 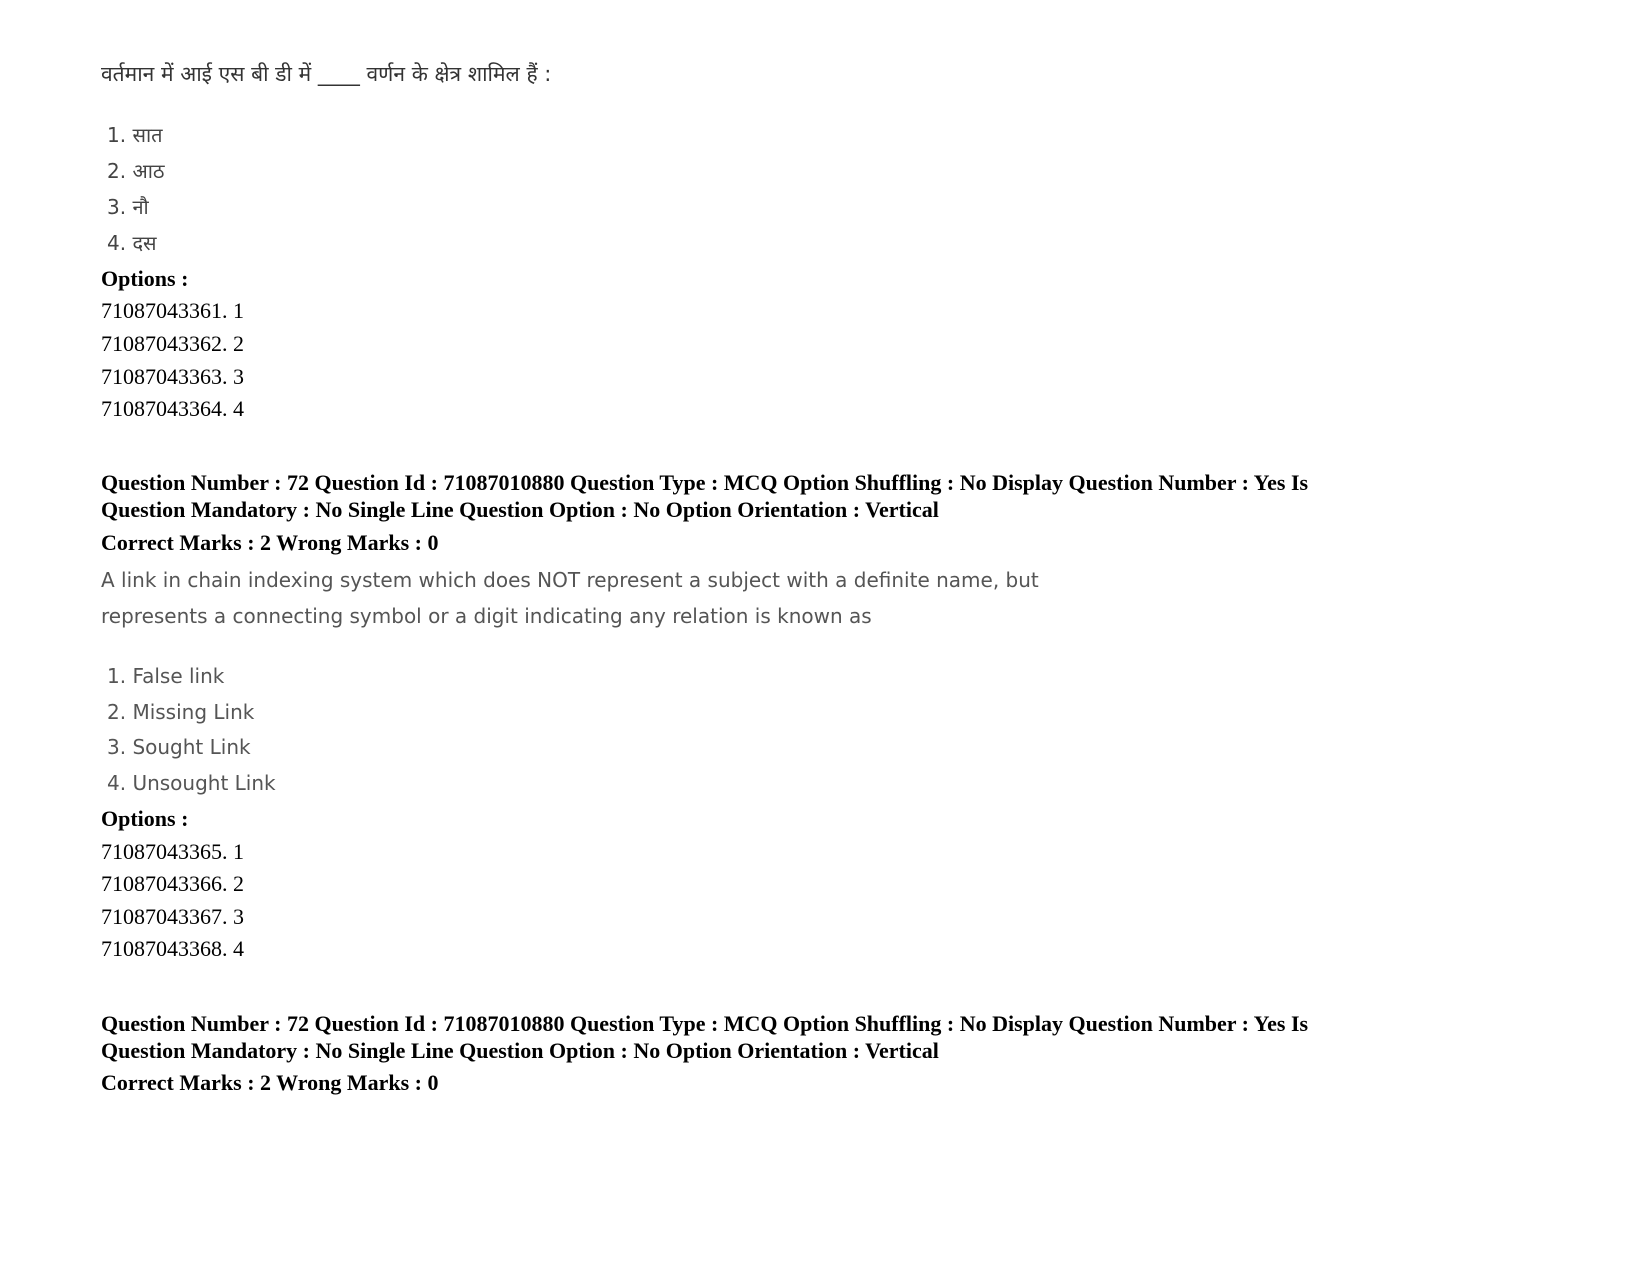 What do you see at coordinates (181, 712) in the screenshot?
I see `choice: 2. Missing Link` at bounding box center [181, 712].